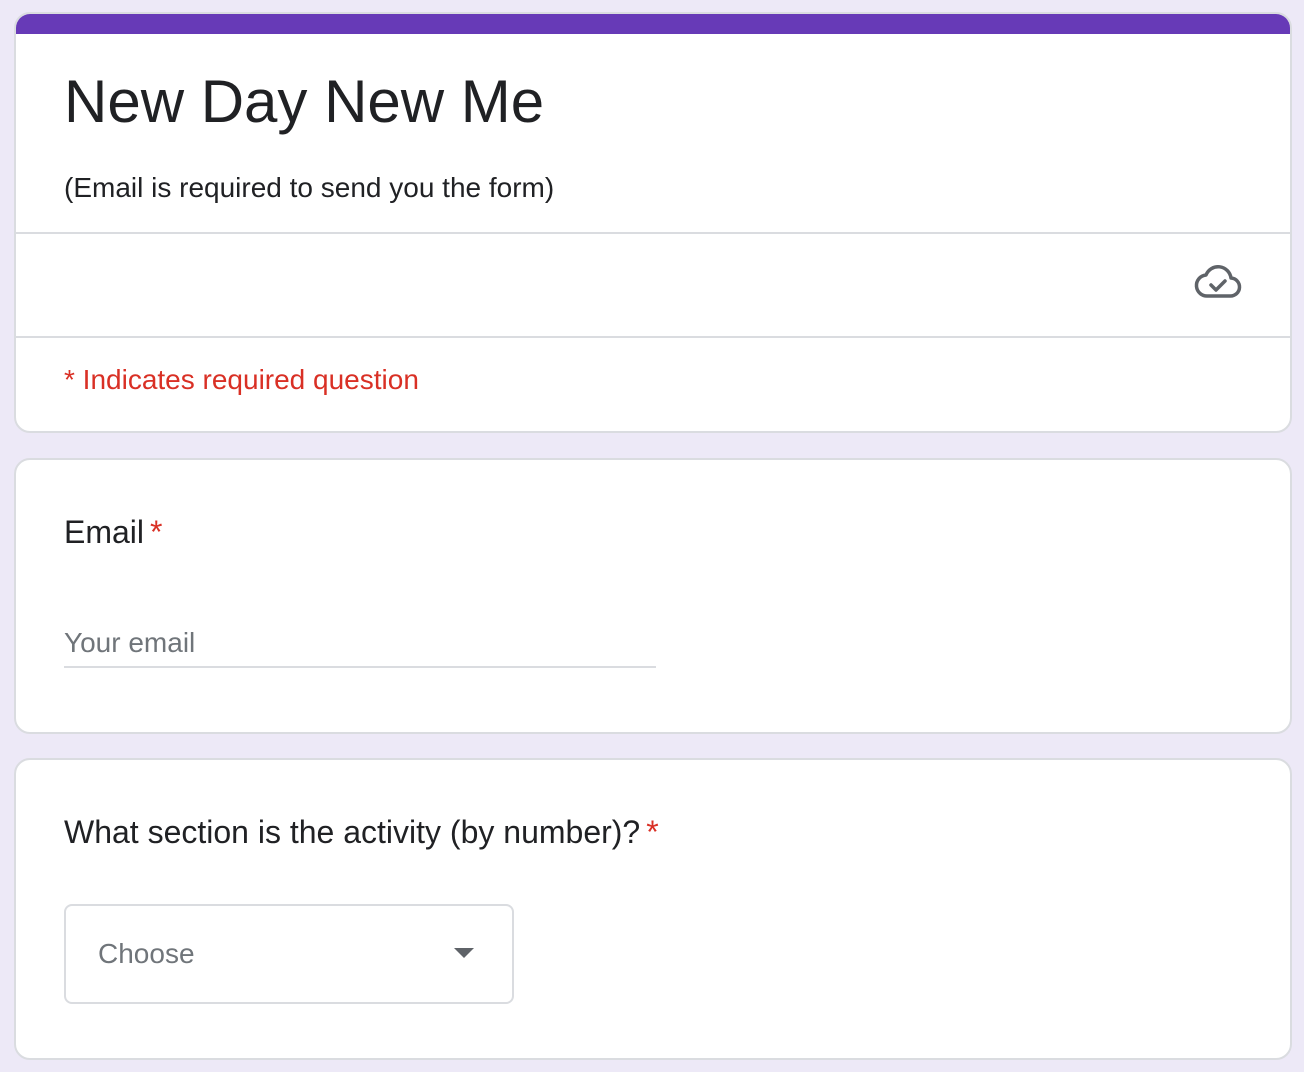  What do you see at coordinates (146, 953) in the screenshot?
I see `dropdown-selected-value: Choose` at bounding box center [146, 953].